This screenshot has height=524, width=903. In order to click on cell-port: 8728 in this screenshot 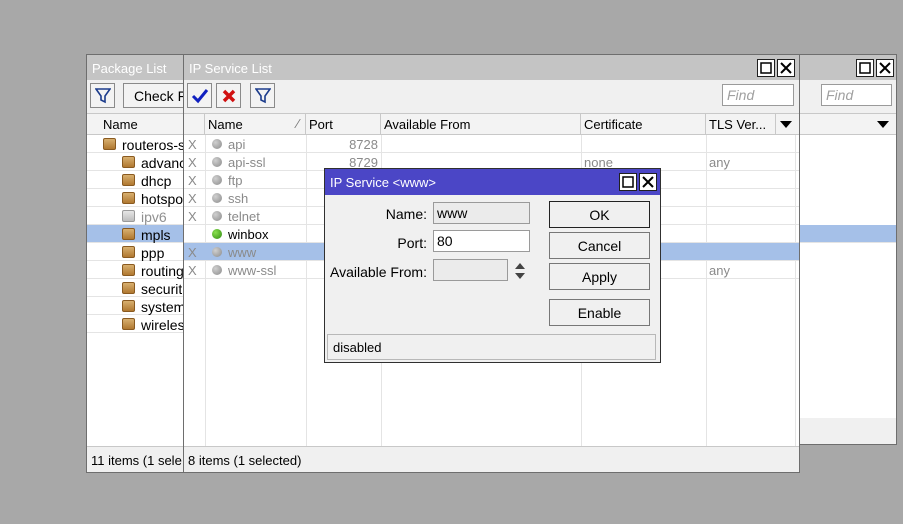, I will do `click(363, 144)`.